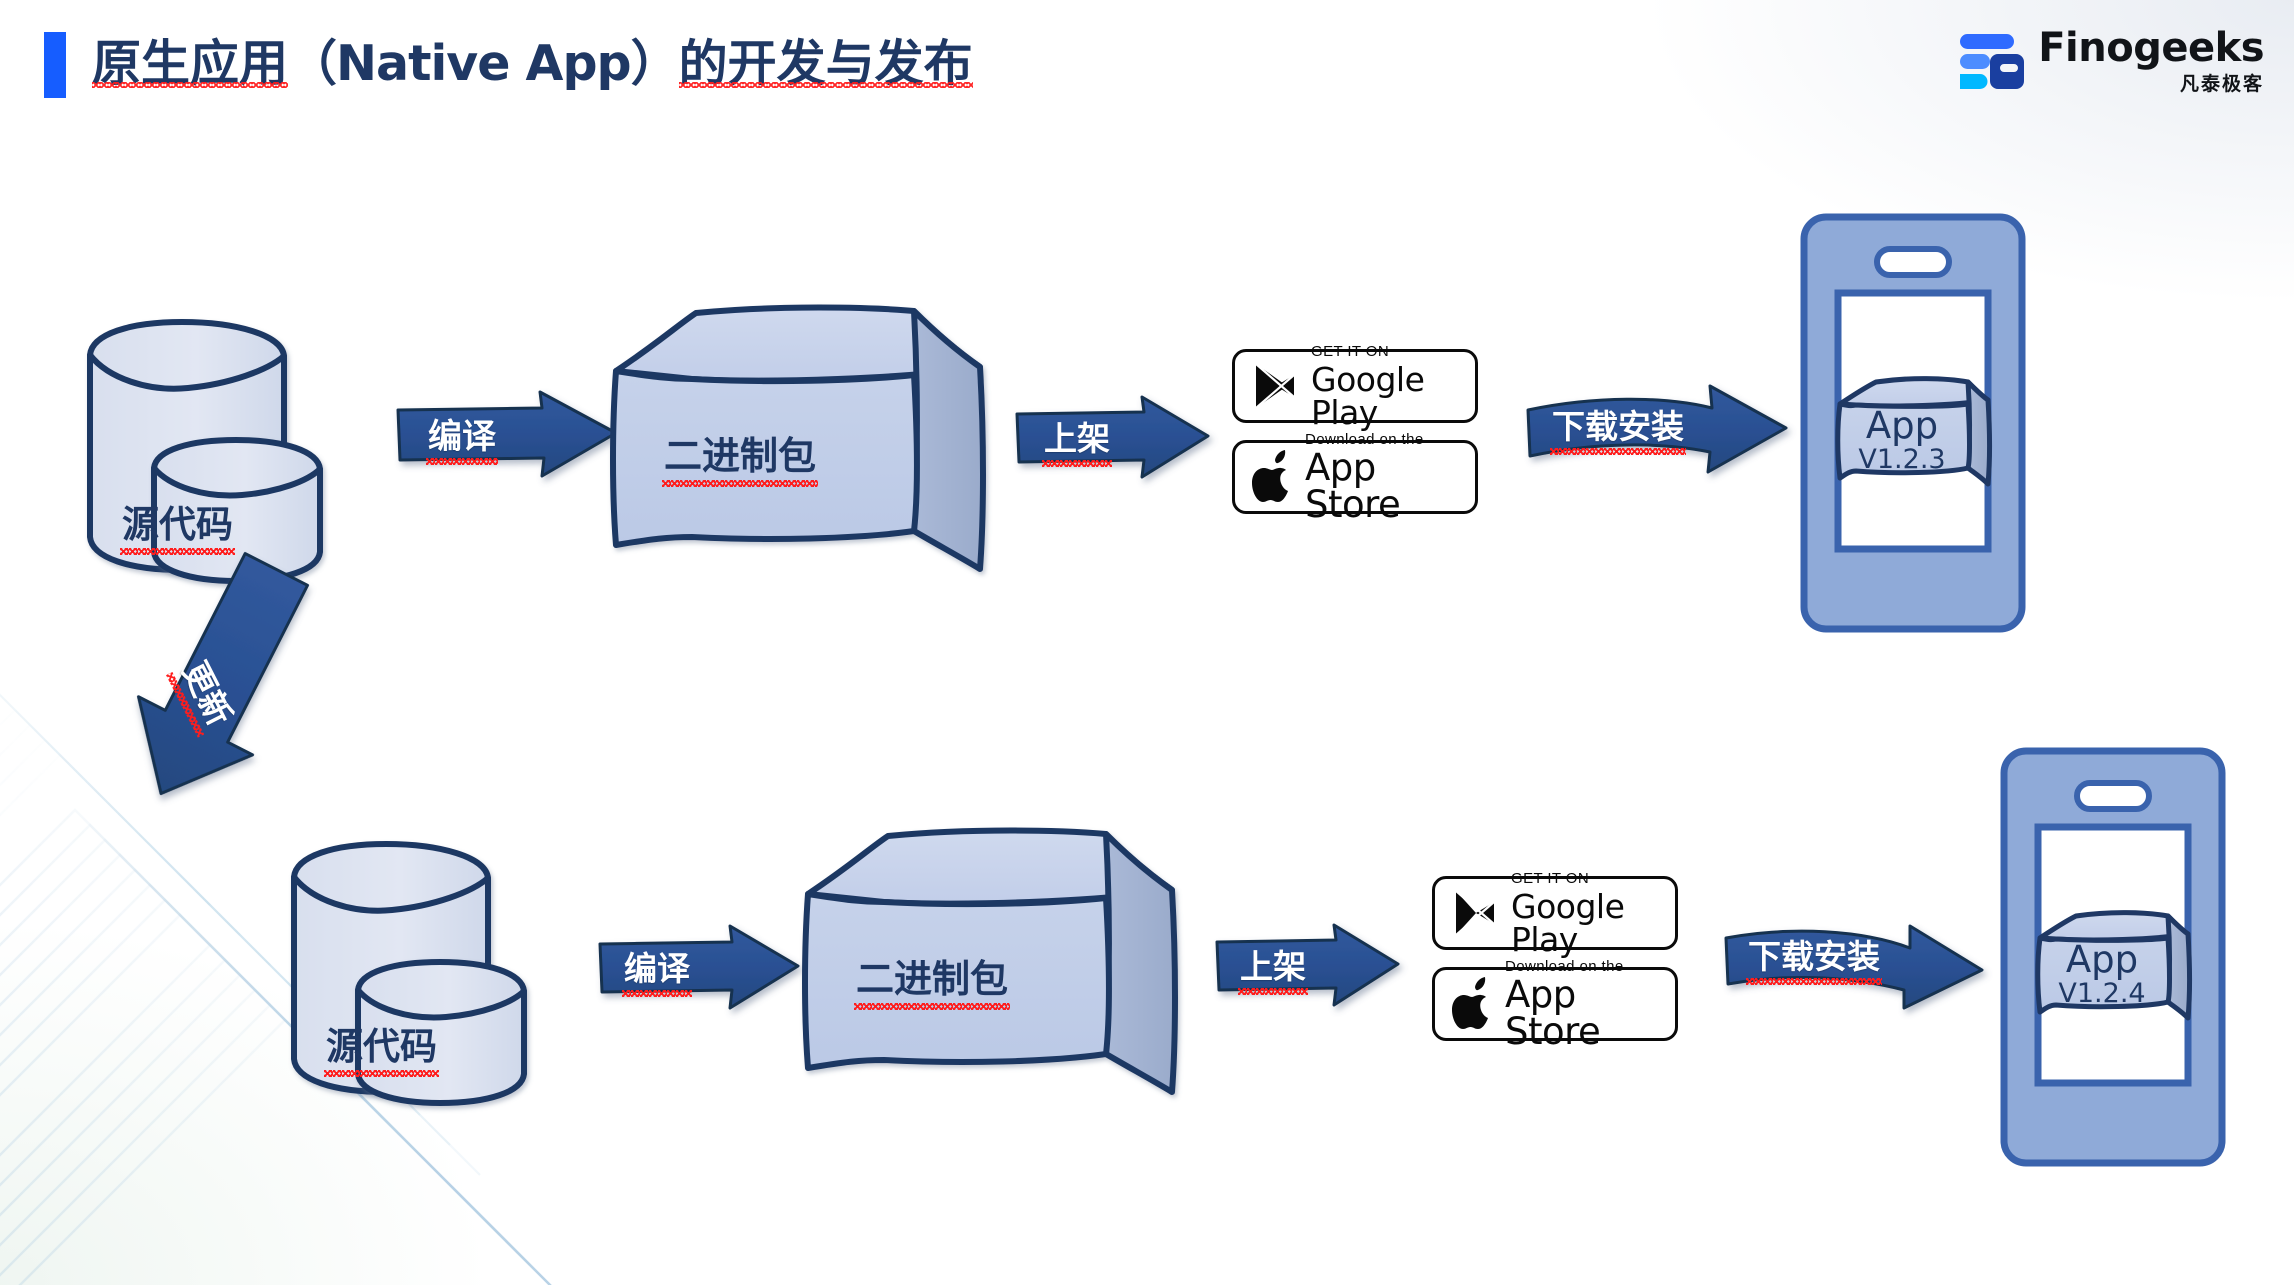 The width and height of the screenshot is (2294, 1285). I want to click on slide-header: 原生应用（Native App）的开发与发布 Finogeeks 凡泰极客, so click(1147, 75).